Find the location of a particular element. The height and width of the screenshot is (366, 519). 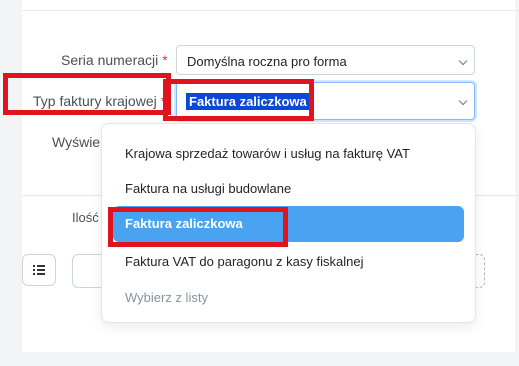

dropdown-option-label: Wybierz z listy is located at coordinates (166, 297).